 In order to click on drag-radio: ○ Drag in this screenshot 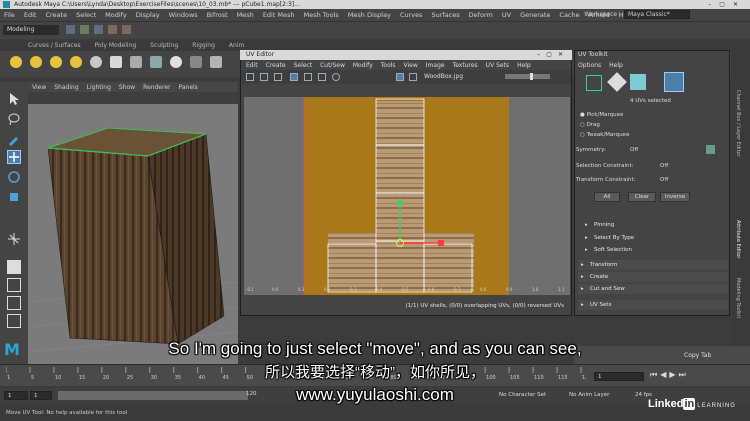, I will do `click(590, 125)`.